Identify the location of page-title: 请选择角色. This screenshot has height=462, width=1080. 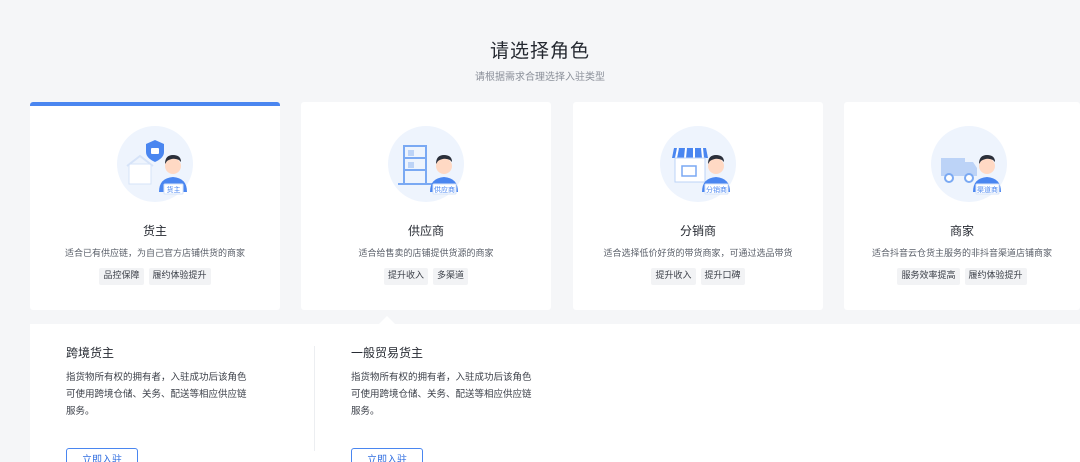
(539, 51).